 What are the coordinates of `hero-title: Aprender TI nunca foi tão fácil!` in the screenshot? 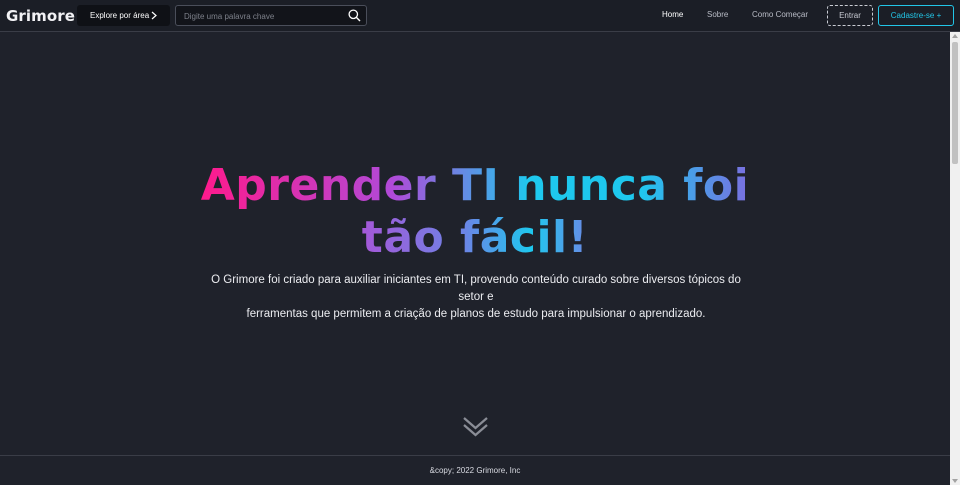 It's located at (475, 212).